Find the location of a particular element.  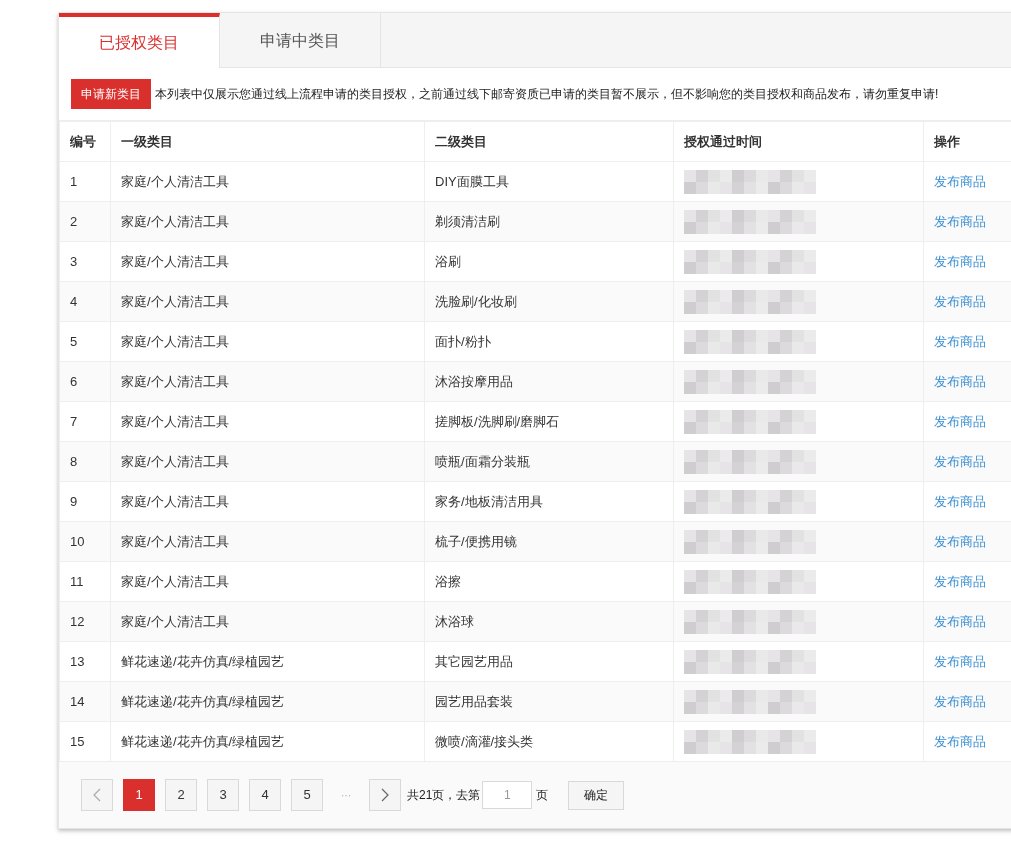

table-cell: 梳子/便携用镜 is located at coordinates (476, 541).